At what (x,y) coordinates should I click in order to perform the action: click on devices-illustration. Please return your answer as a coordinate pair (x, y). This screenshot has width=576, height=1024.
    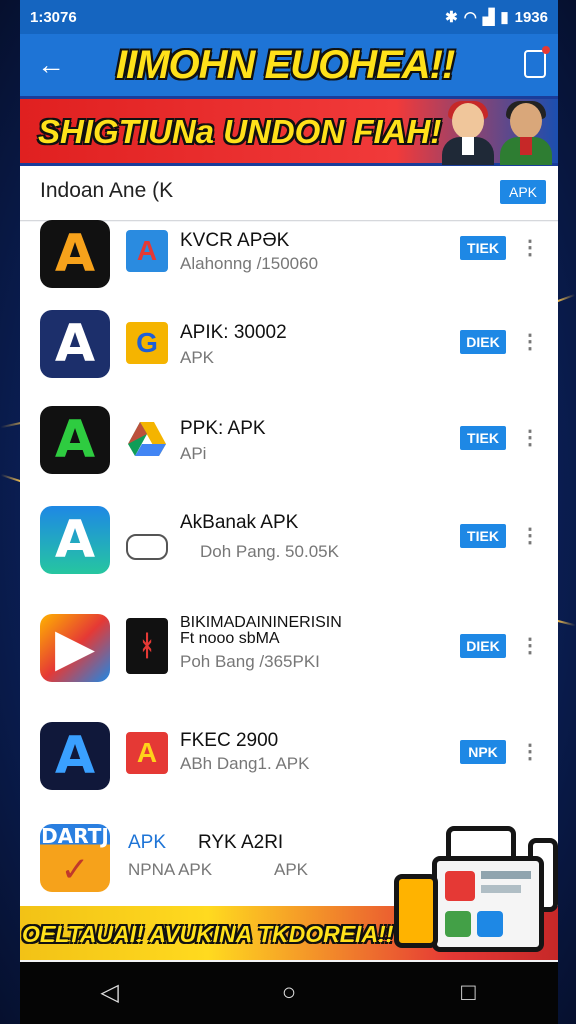
    Looking at the image, I should click on (473, 886).